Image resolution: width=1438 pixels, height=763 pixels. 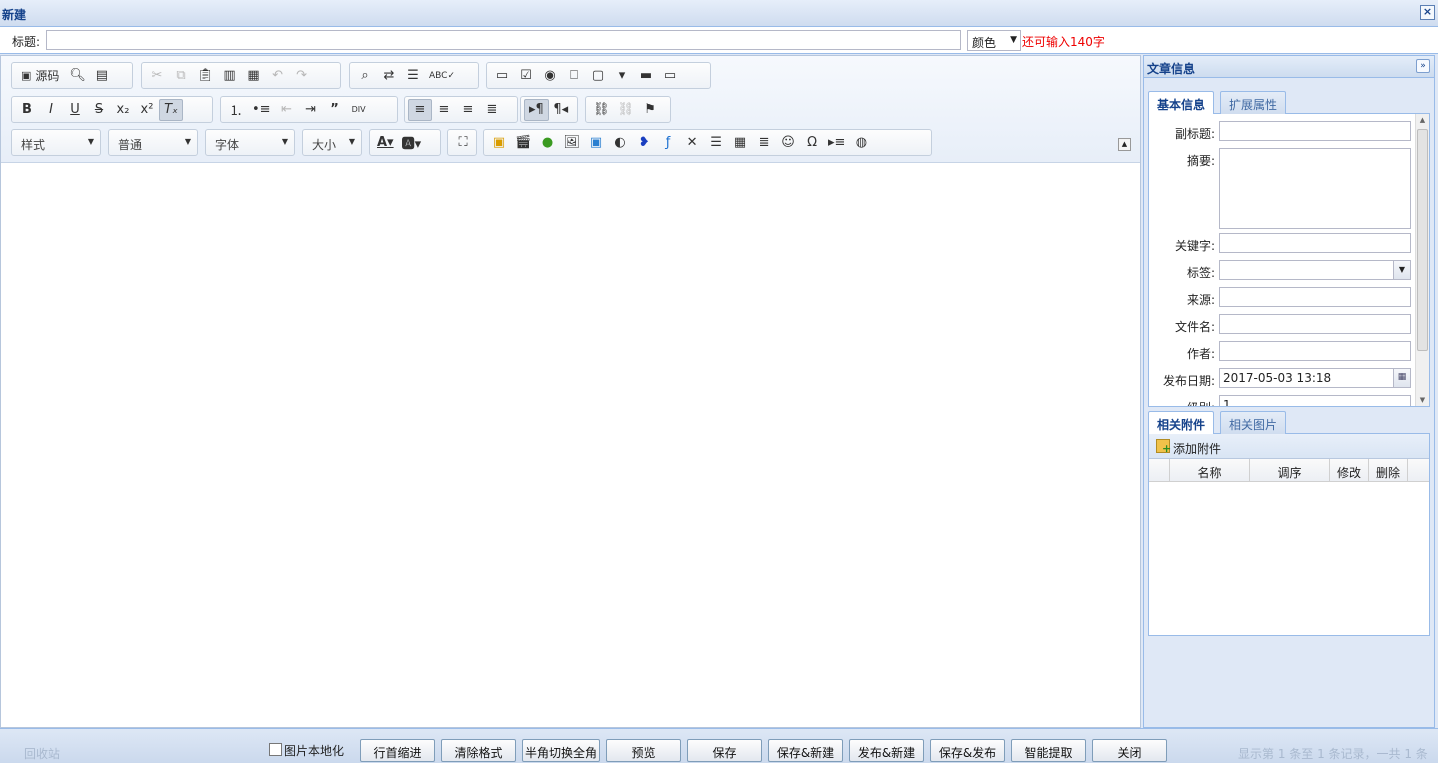 I want to click on paste-icon: 📋︎, so click(x=205, y=76).